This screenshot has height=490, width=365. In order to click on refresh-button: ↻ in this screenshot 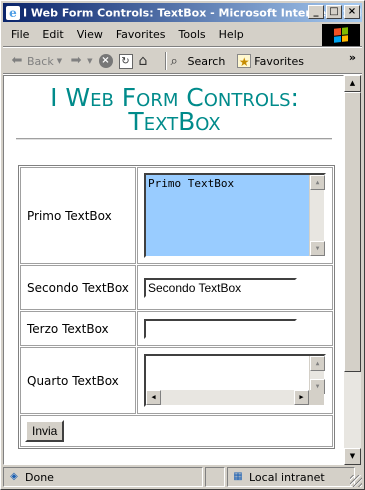, I will do `click(125, 61)`.